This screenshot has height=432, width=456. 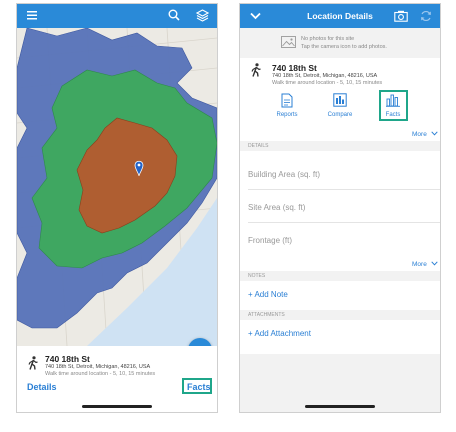 What do you see at coordinates (340, 276) in the screenshot?
I see `notes-section-header: NOTES` at bounding box center [340, 276].